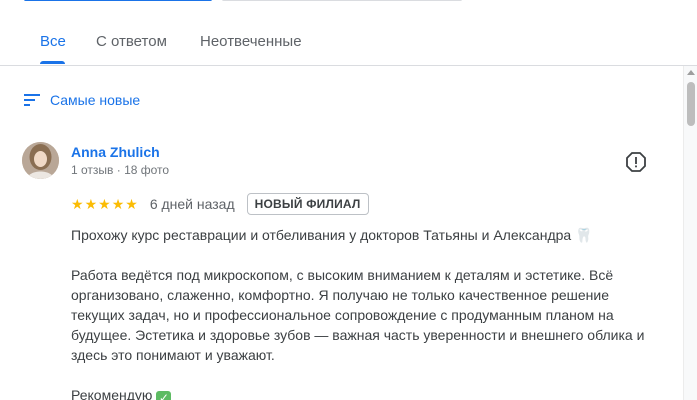 This screenshot has height=400, width=697. I want to click on new-branch-badge: НОВЫЙ ФИЛИАЛ, so click(307, 204).